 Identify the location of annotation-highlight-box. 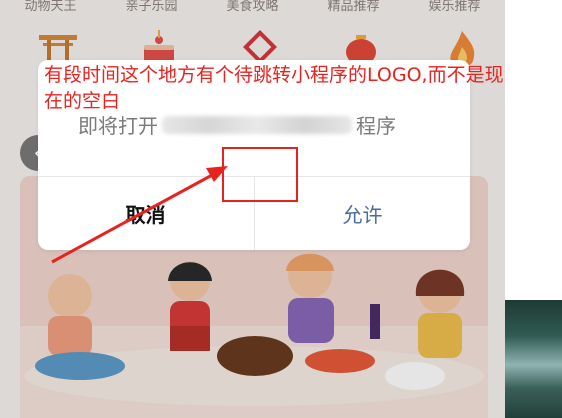
(260, 174).